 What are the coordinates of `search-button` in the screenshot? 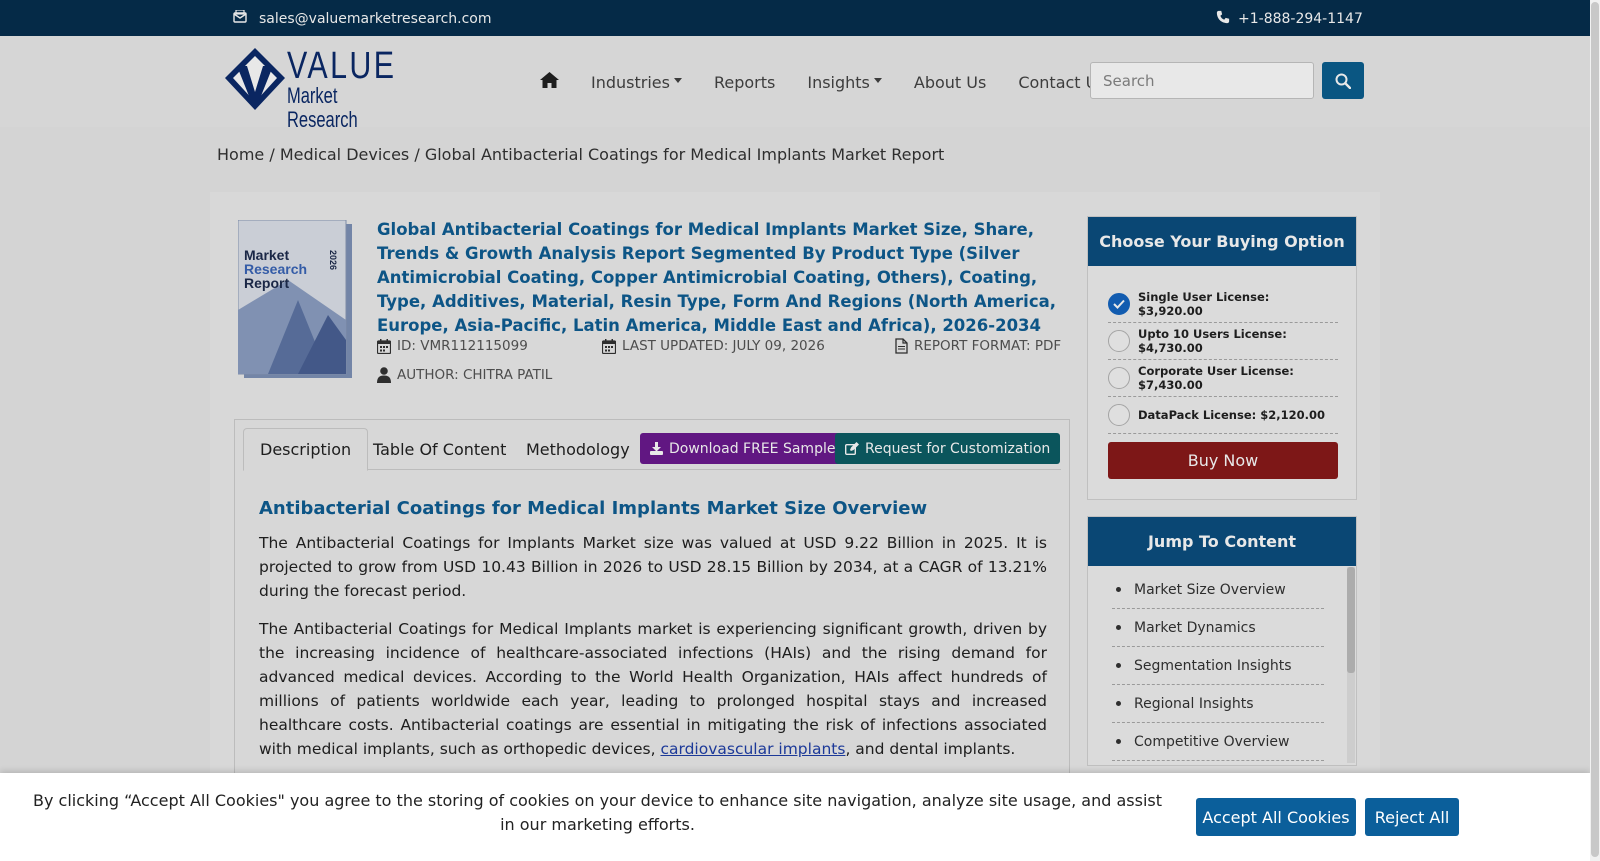 It's located at (1343, 80).